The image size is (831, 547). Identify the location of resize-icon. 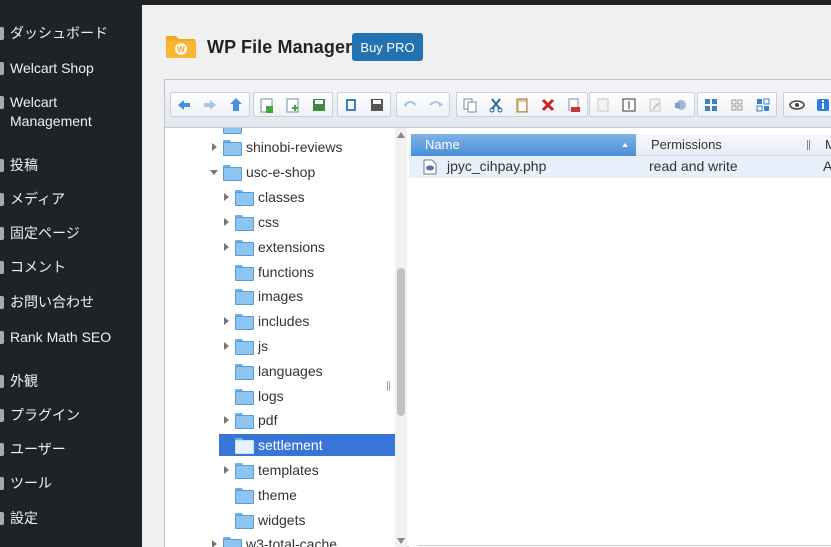
(680, 104).